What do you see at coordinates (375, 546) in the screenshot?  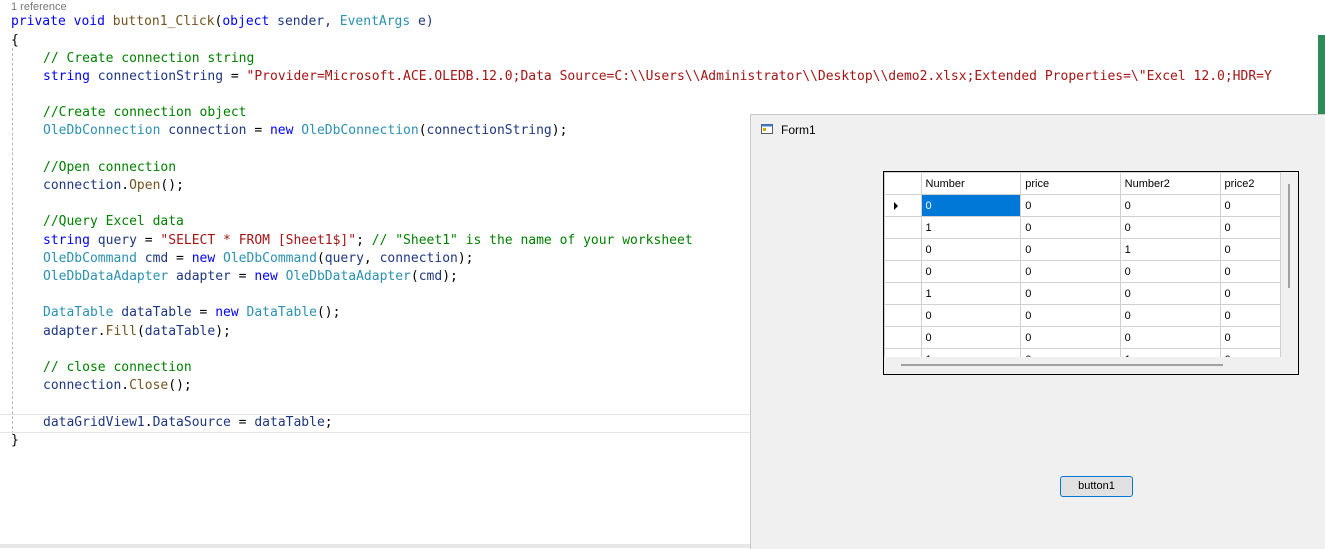 I see `editor-horizontal-scrollbar` at bounding box center [375, 546].